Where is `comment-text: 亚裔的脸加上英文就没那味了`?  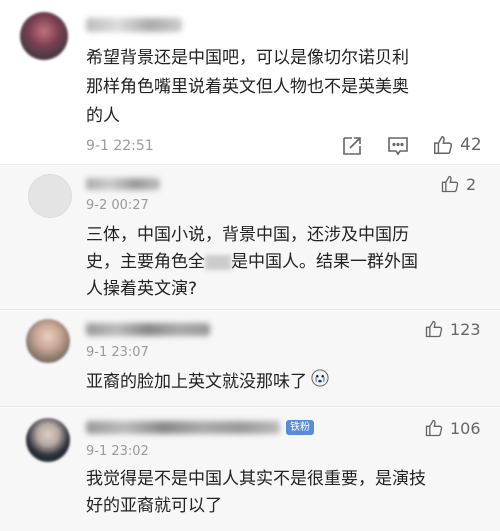 comment-text: 亚裔的脸加上英文就没那味了 is located at coordinates (286, 382).